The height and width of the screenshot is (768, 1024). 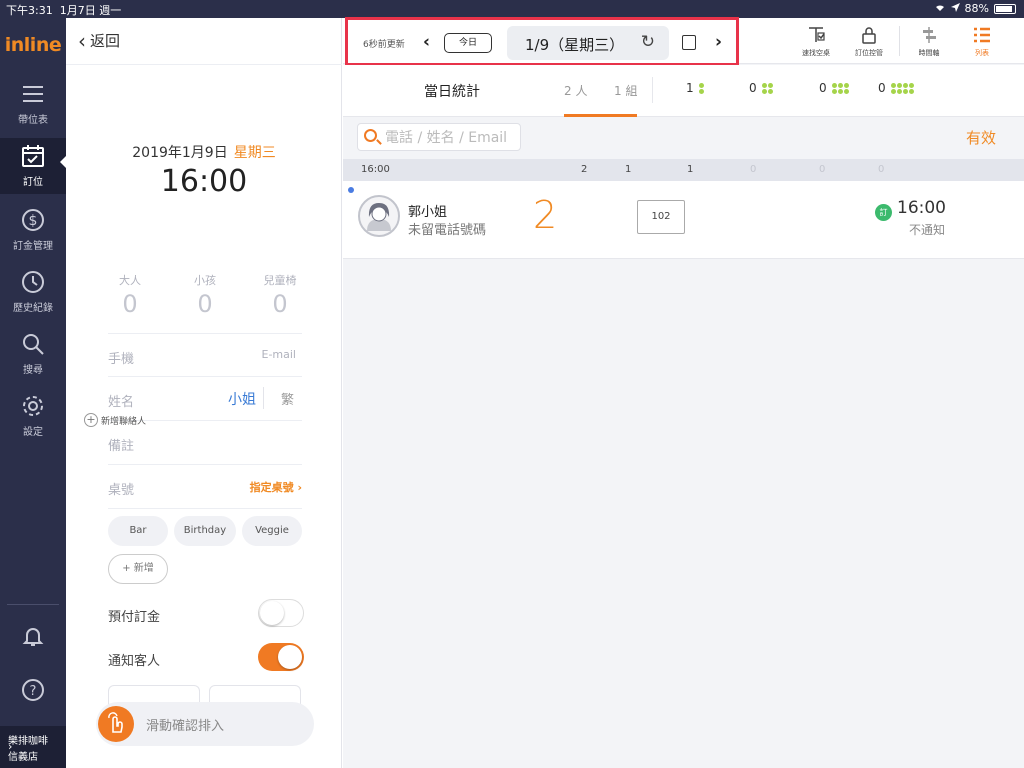 What do you see at coordinates (690, 88) in the screenshot?
I see `group-size-count: 1` at bounding box center [690, 88].